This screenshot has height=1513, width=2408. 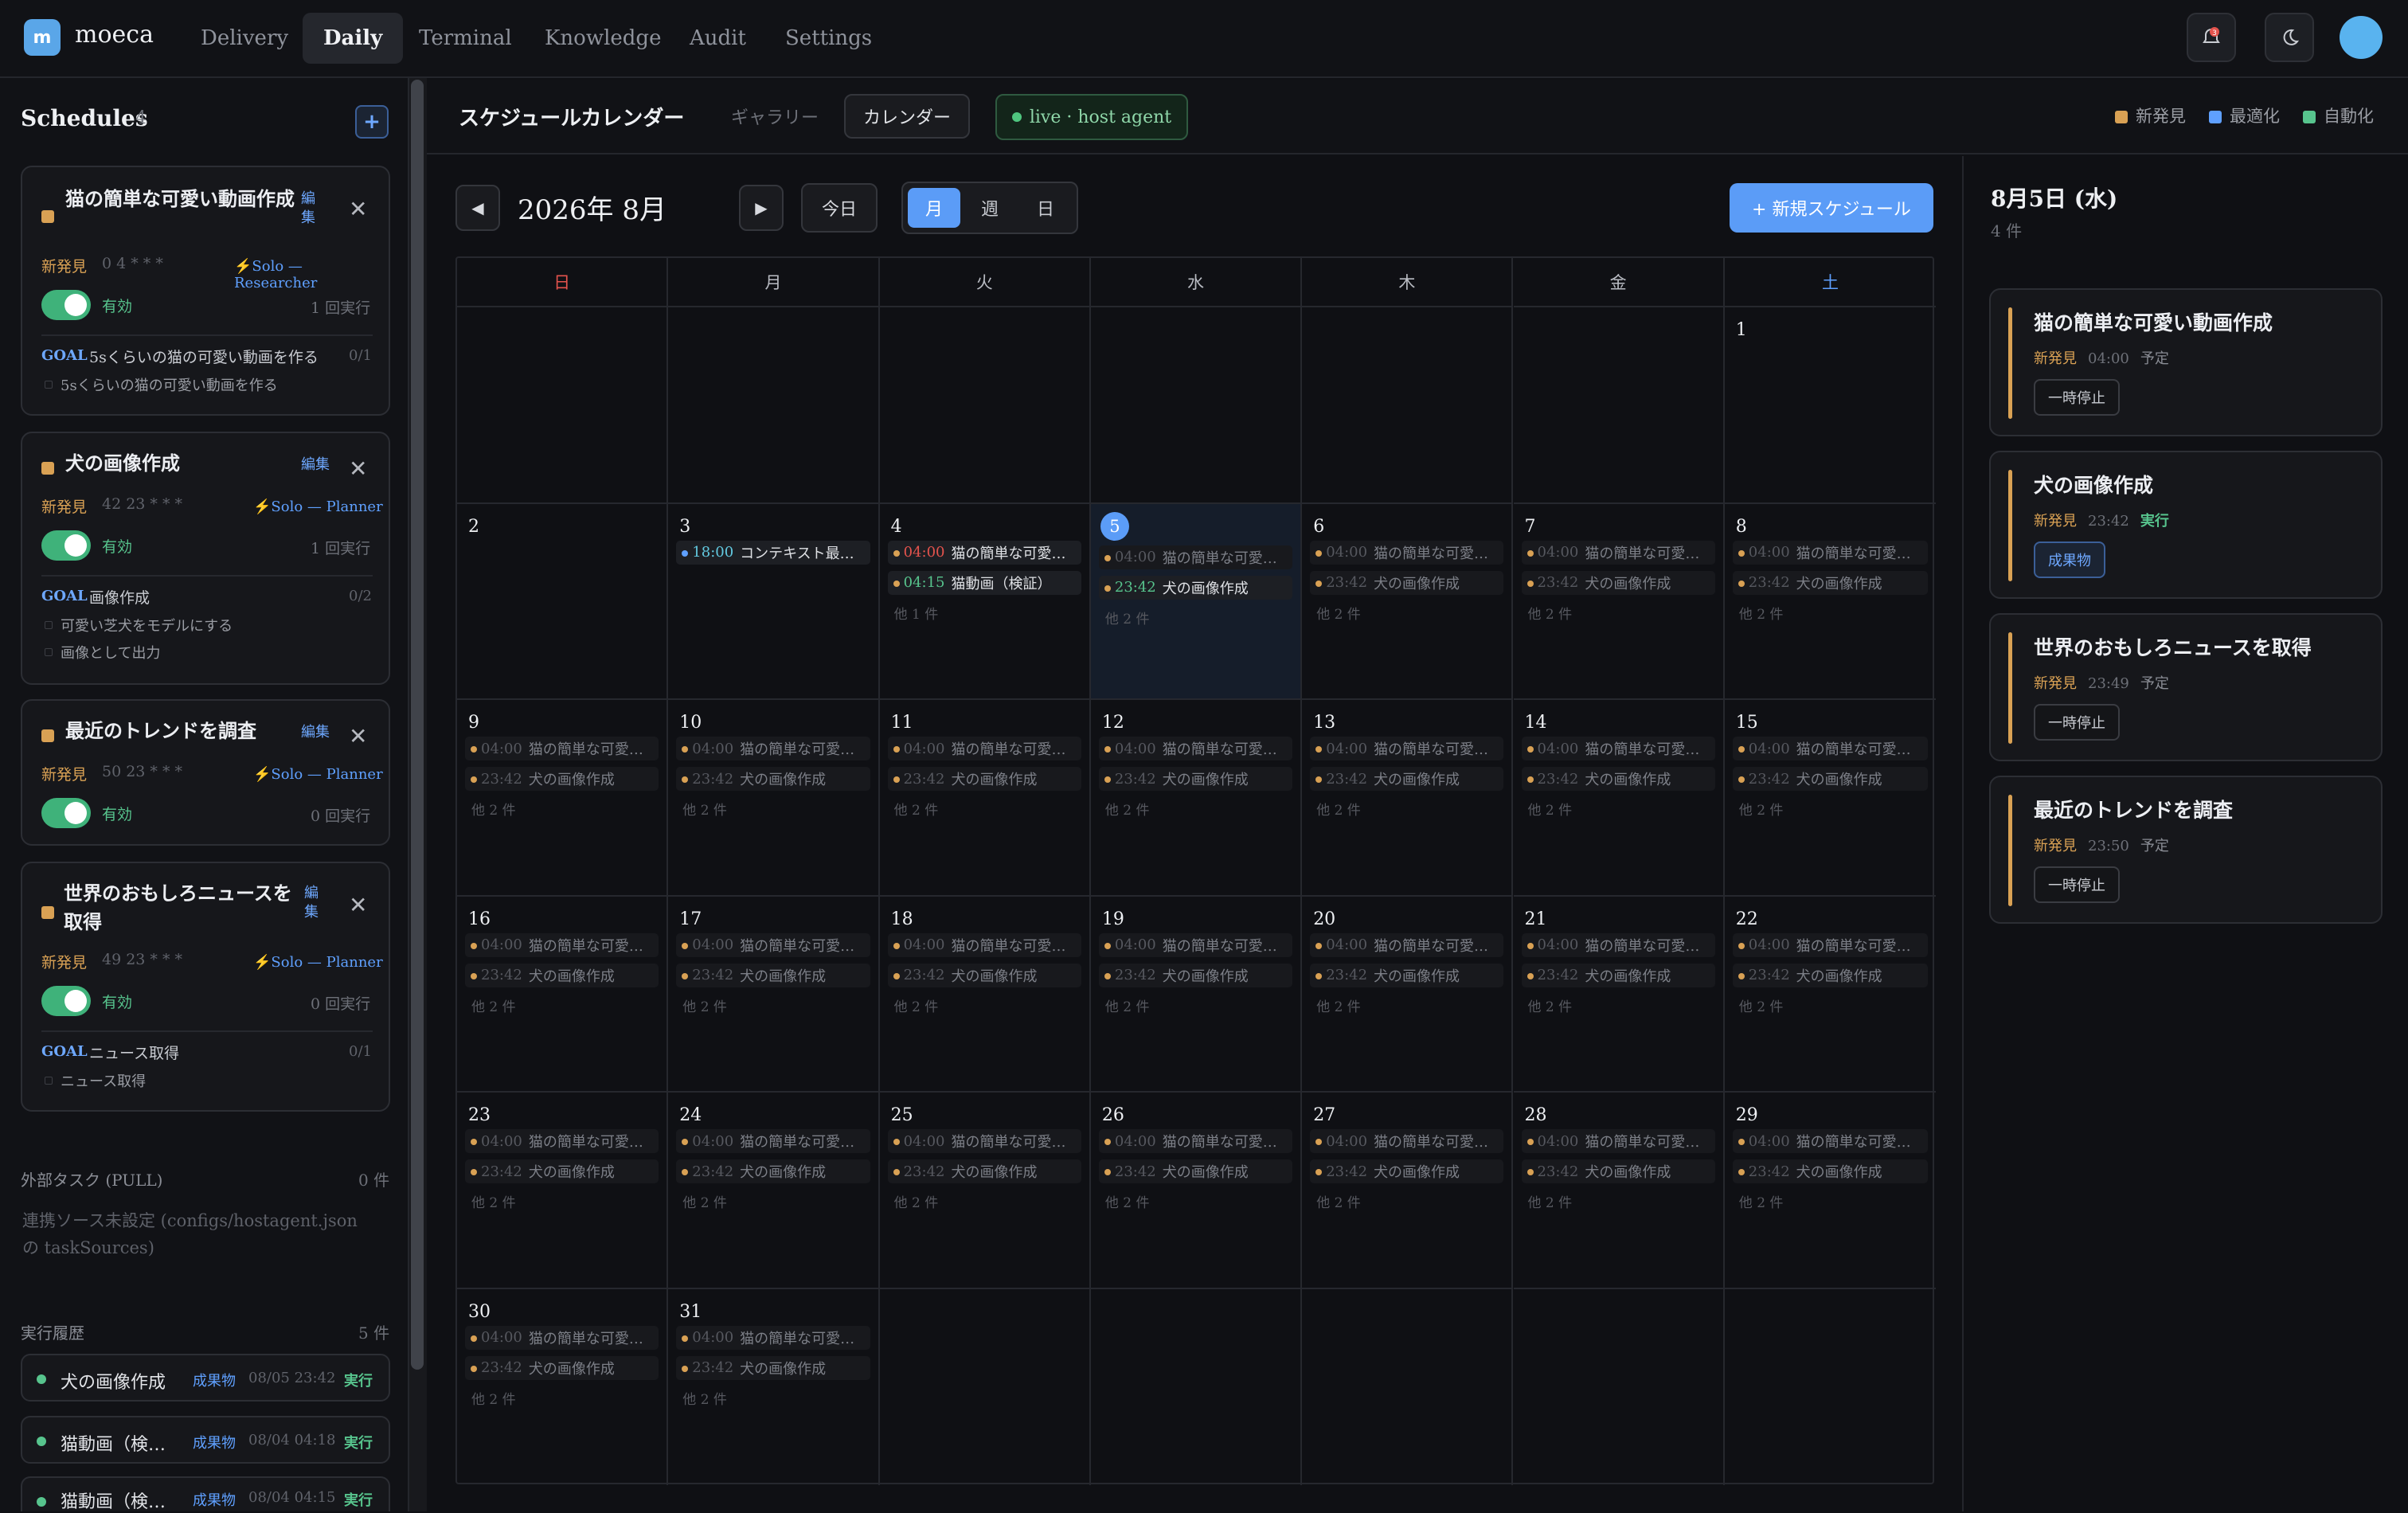 What do you see at coordinates (1619, 601) in the screenshot?
I see `calendar-day-cell: 7 04:00 猫の簡単な可愛… 23:42 犬の画像作成他 2 件` at bounding box center [1619, 601].